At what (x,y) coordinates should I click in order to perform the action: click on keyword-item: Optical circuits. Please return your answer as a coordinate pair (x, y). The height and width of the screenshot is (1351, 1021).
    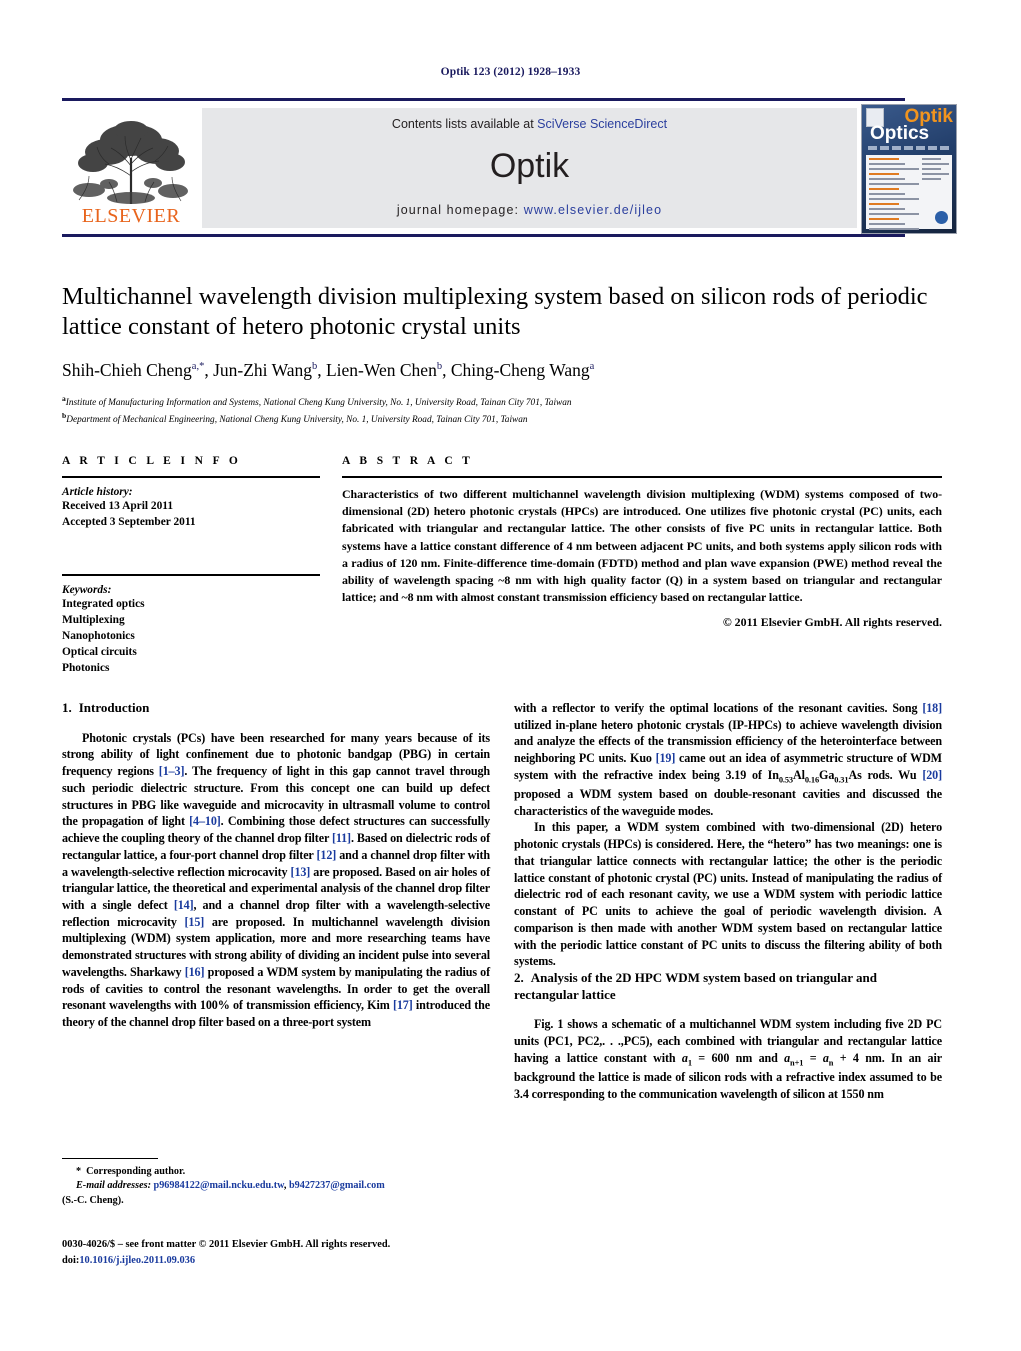
    Looking at the image, I should click on (99, 652).